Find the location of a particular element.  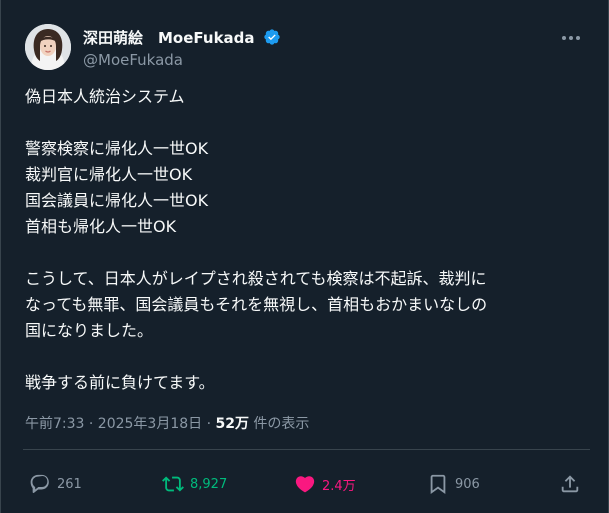

bookmark-count: 906 is located at coordinates (467, 484).